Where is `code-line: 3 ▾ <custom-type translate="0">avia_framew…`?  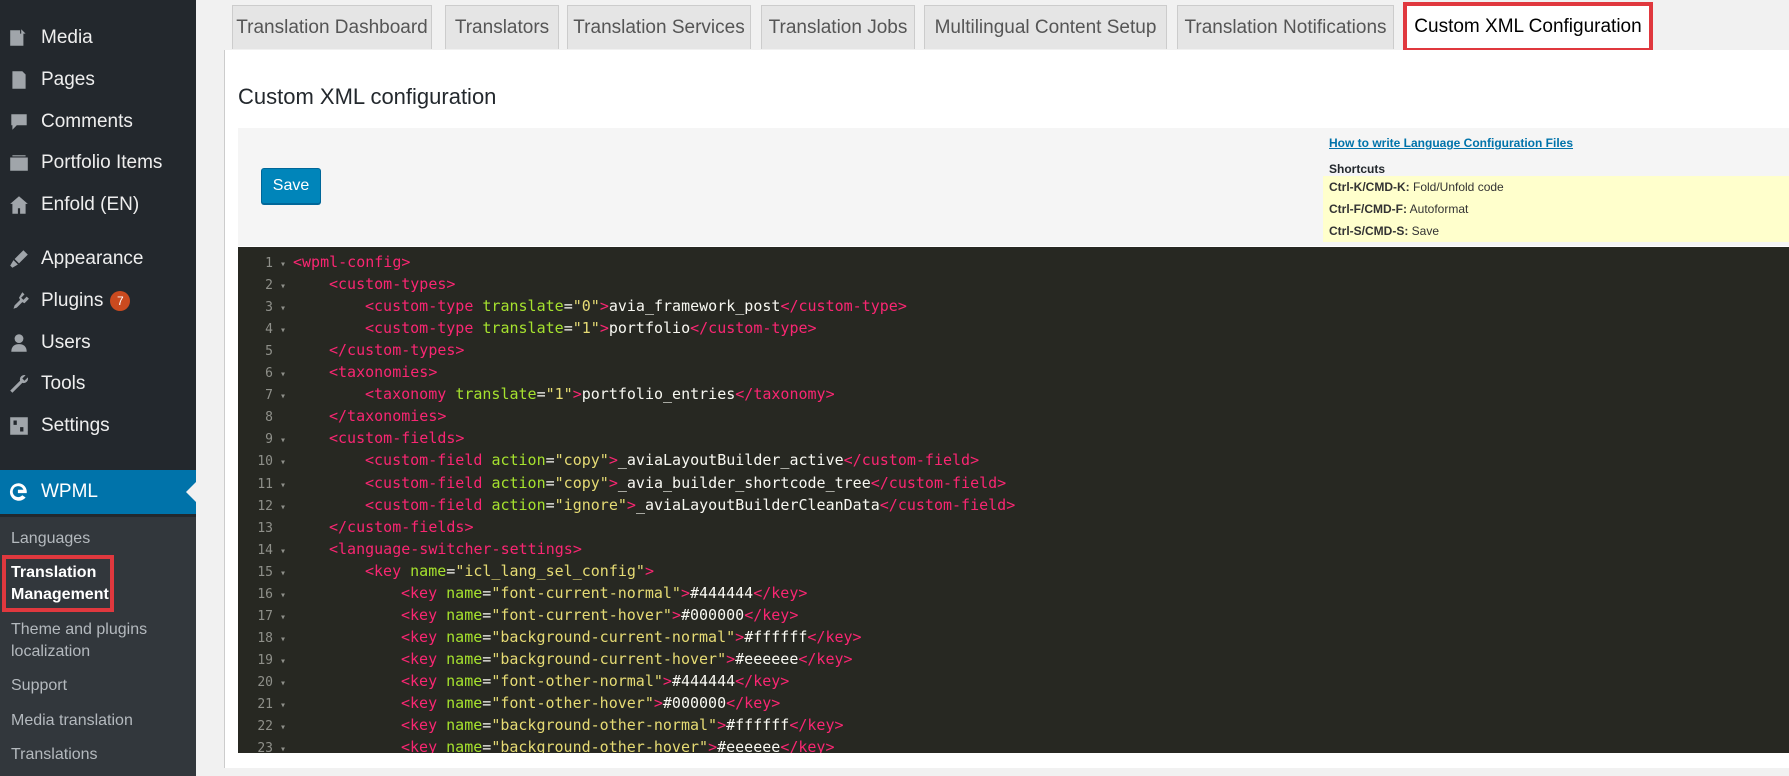
code-line: 3 ▾ <custom-type translate="0">avia_framew… is located at coordinates (572, 306).